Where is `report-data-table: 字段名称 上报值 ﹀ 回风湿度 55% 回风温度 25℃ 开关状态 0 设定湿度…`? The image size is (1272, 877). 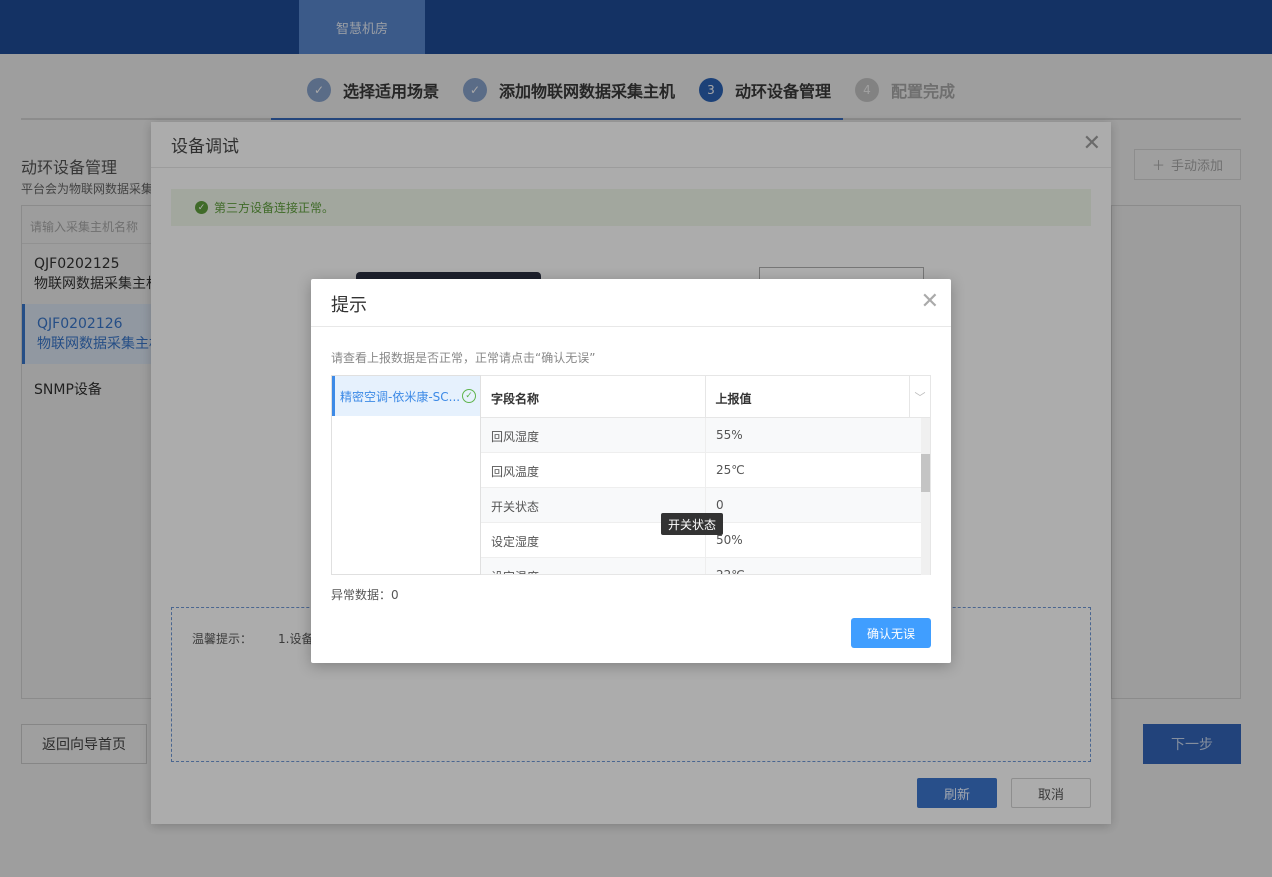 report-data-table: 字段名称 上报值 ﹀ 回风湿度 55% 回风温度 25℃ 开关状态 0 设定湿度… is located at coordinates (706, 475).